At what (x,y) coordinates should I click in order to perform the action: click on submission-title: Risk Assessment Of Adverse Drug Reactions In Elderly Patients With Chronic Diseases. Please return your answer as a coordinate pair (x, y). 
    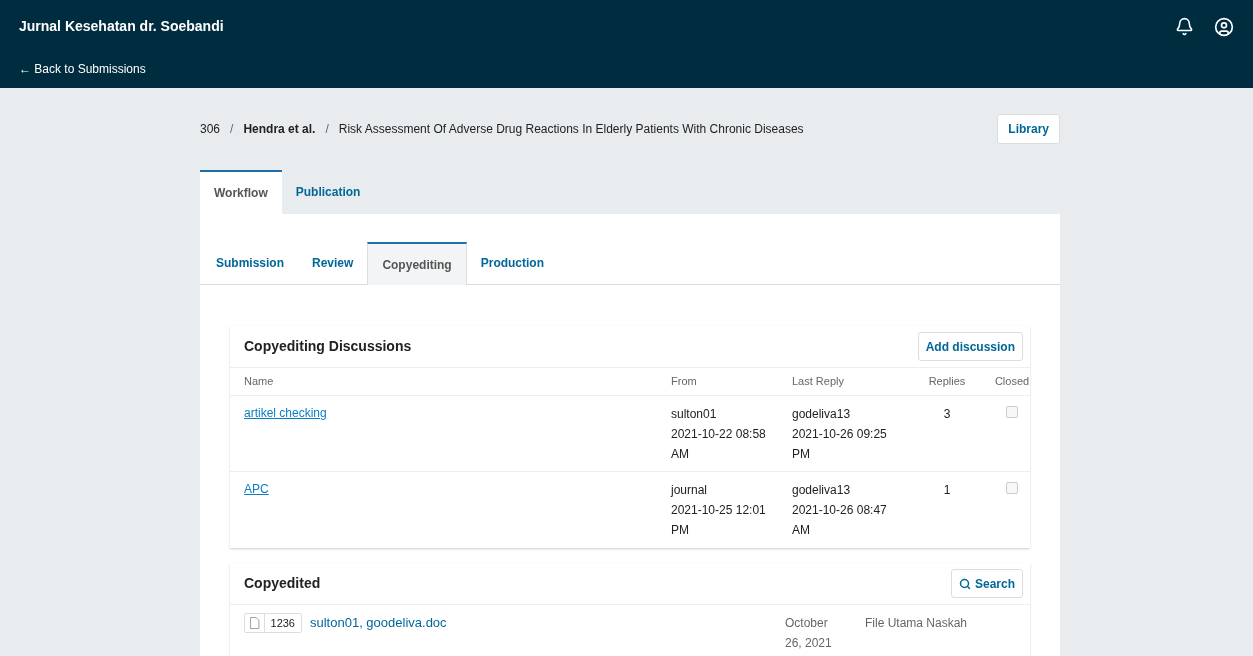
    Looking at the image, I should click on (571, 129).